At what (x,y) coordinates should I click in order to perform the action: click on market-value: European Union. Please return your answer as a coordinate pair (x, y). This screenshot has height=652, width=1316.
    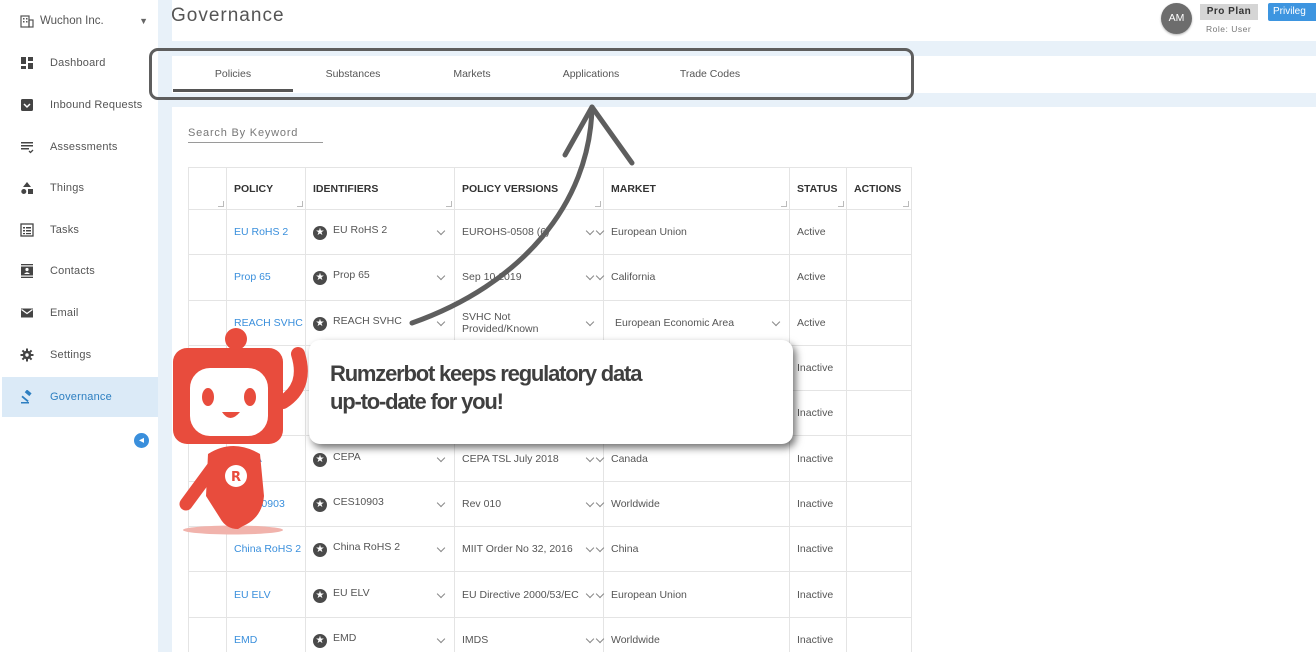
    Looking at the image, I should click on (649, 594).